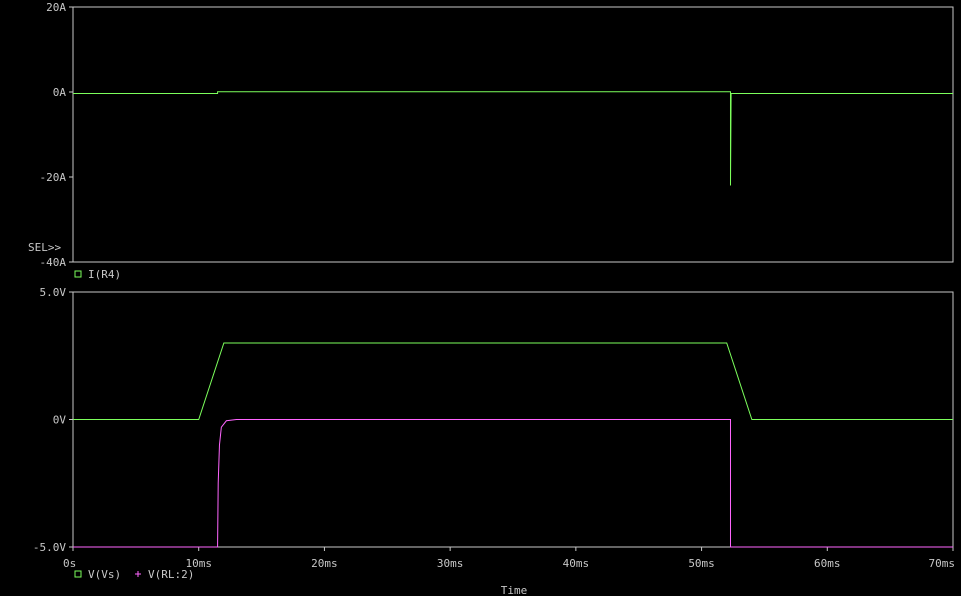 This screenshot has width=961, height=596. What do you see at coordinates (171, 574) in the screenshot?
I see `legend-label: V(RL:2)` at bounding box center [171, 574].